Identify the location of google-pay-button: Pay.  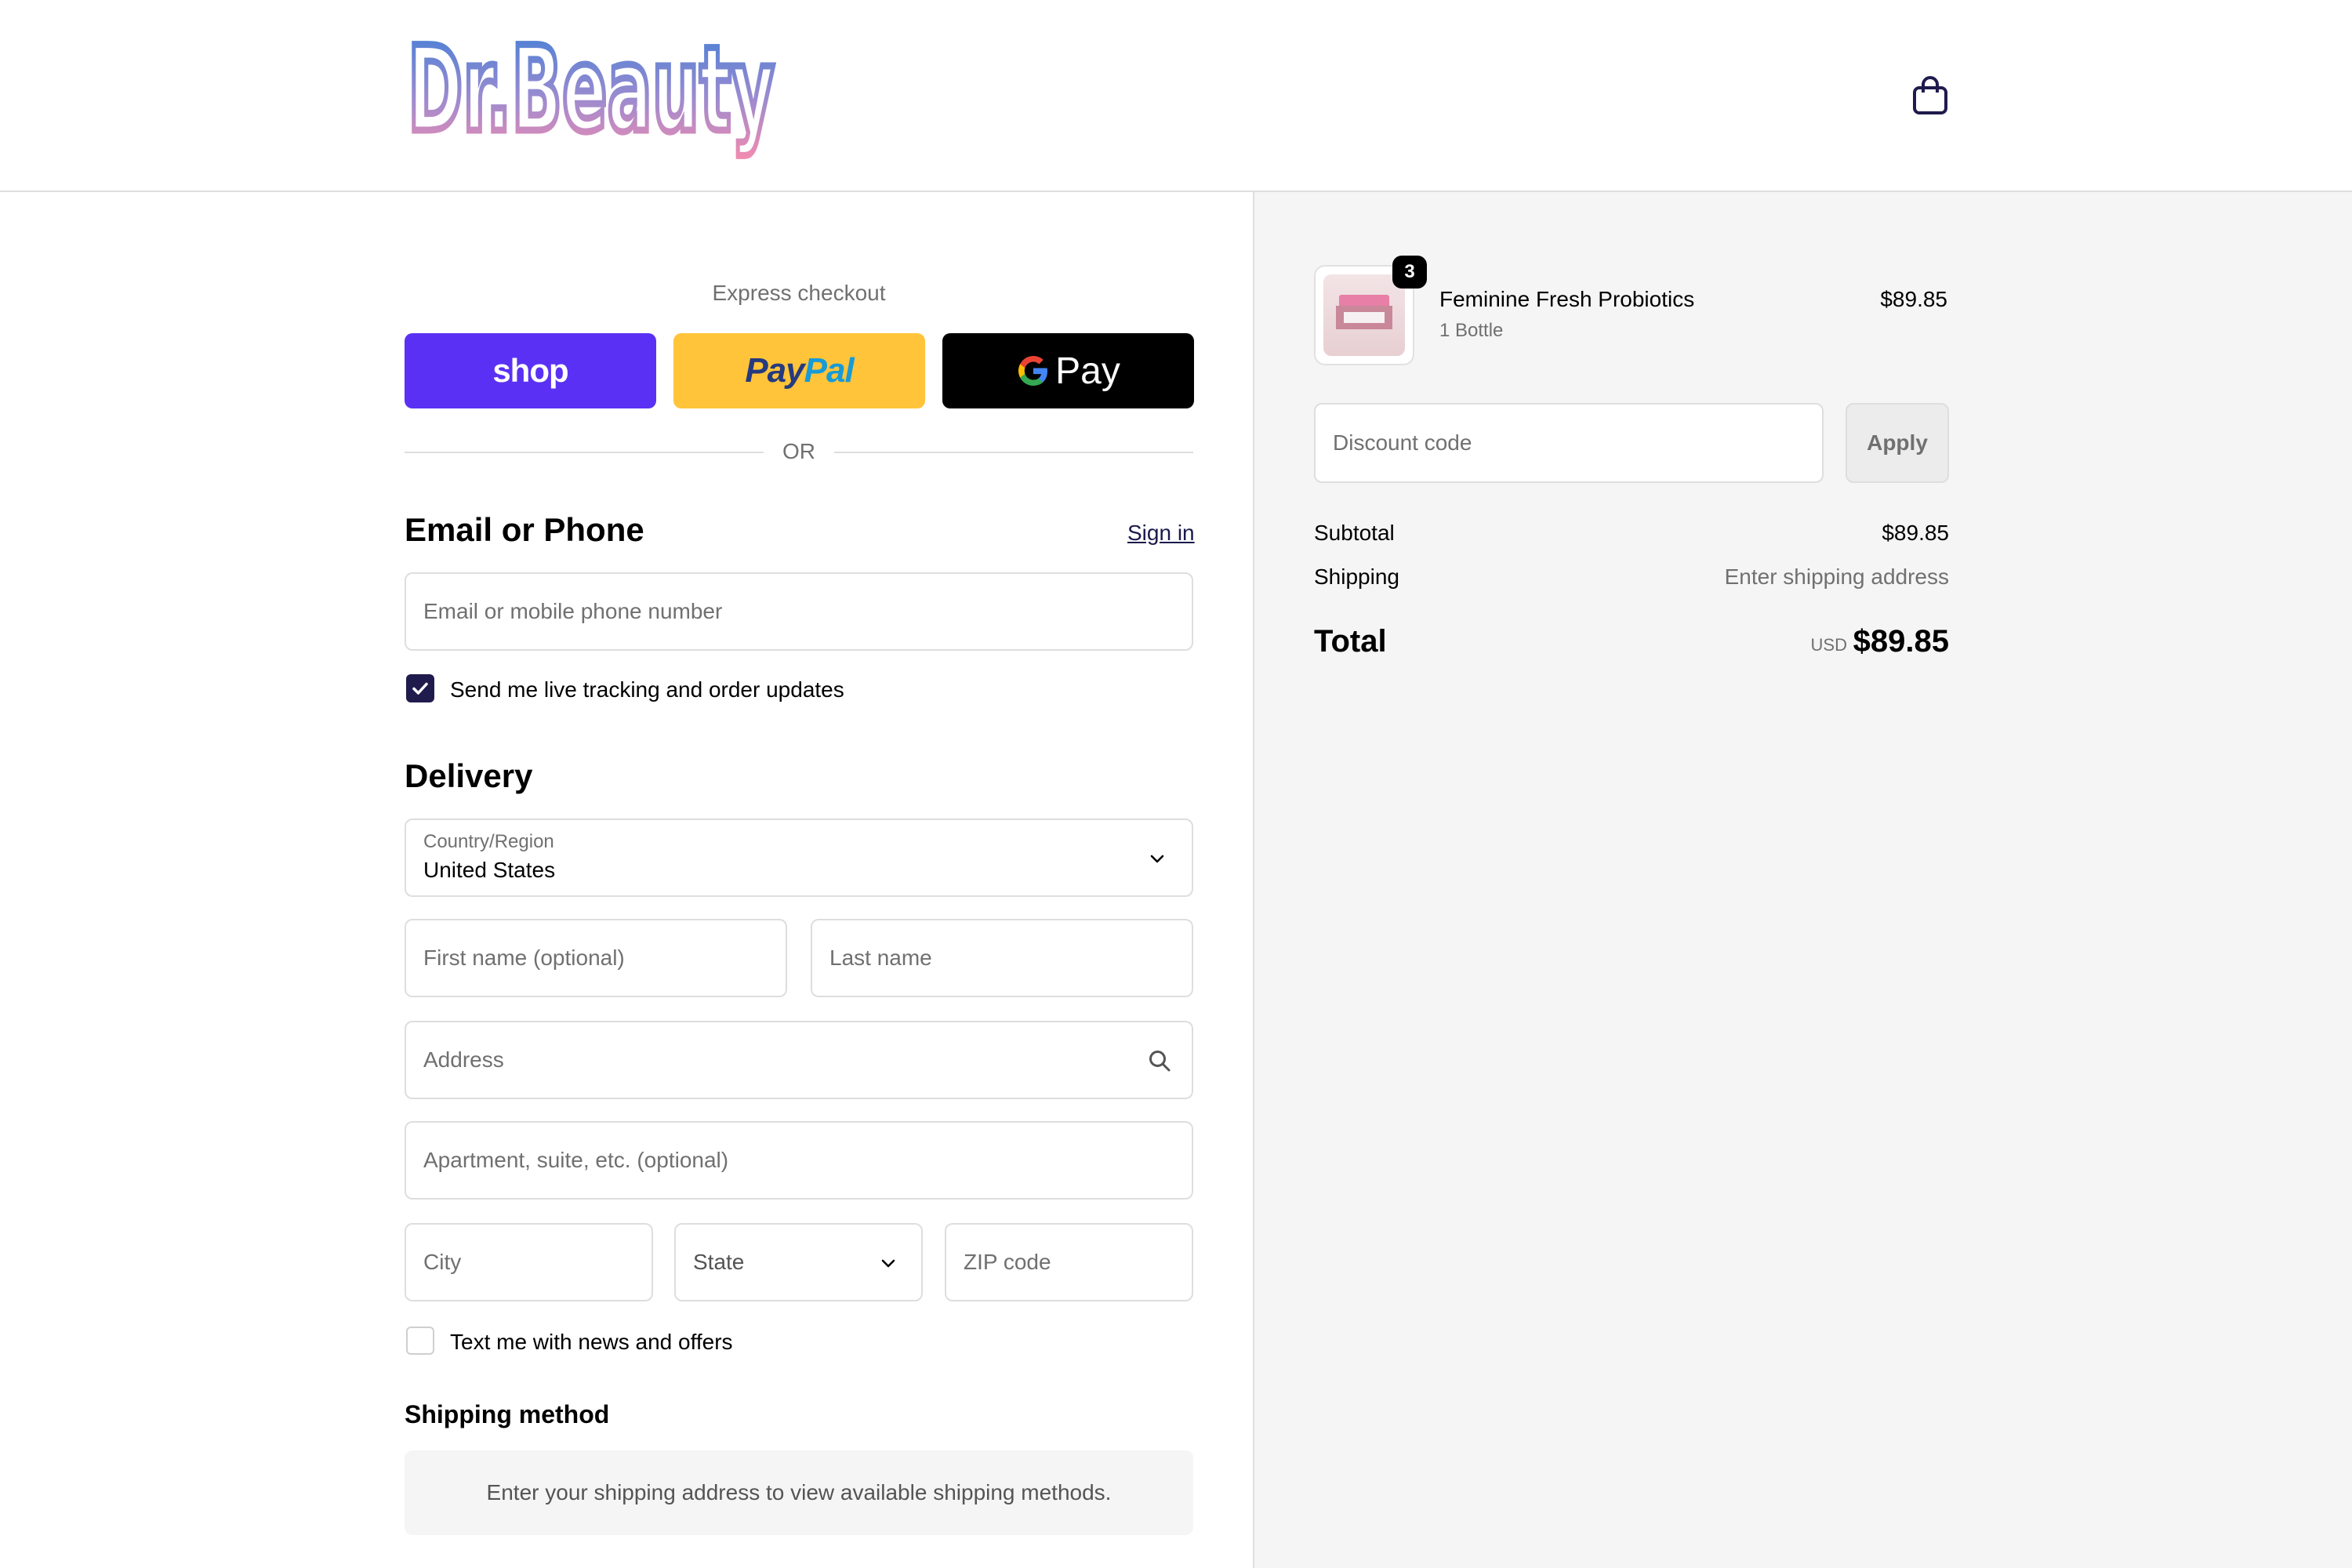
(1068, 370).